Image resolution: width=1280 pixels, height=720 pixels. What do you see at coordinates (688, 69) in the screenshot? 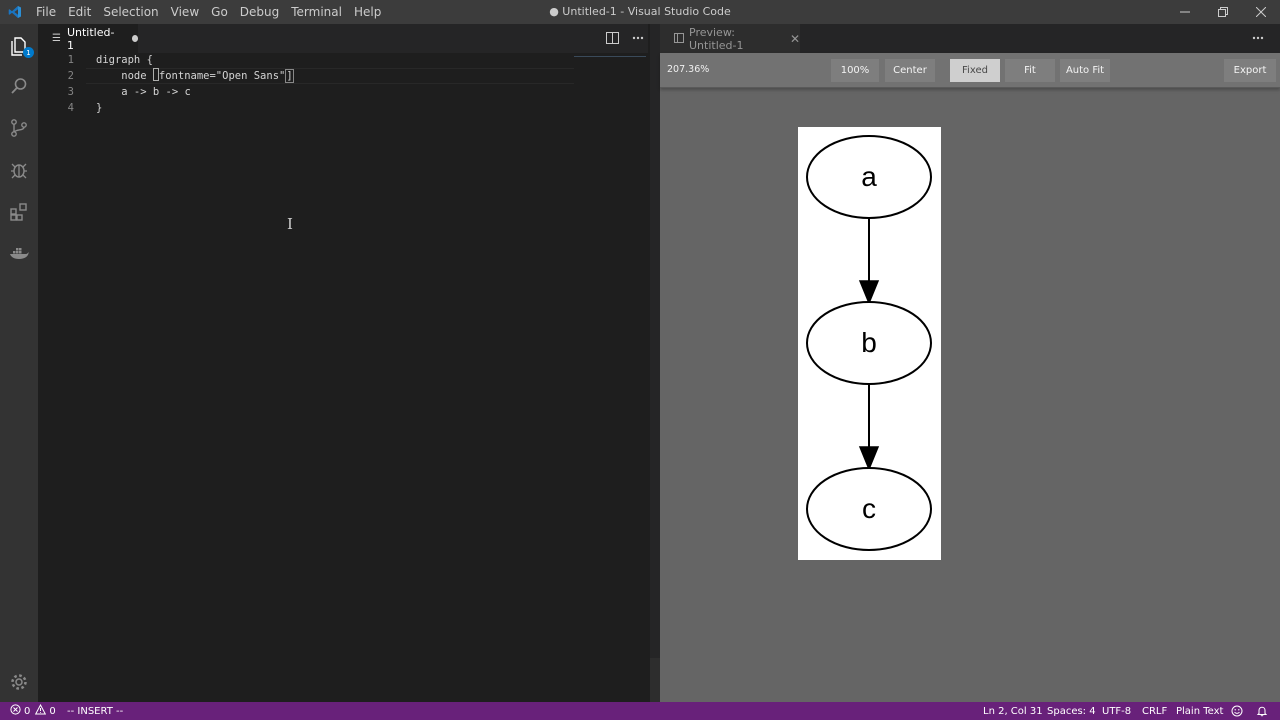
I see `zoom-level: 207.36%` at bounding box center [688, 69].